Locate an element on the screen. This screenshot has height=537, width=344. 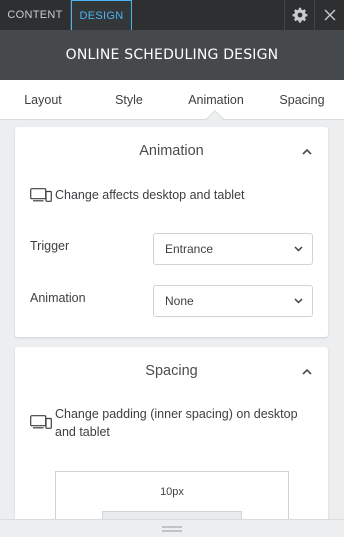
drag-handle-icon is located at coordinates (172, 528).